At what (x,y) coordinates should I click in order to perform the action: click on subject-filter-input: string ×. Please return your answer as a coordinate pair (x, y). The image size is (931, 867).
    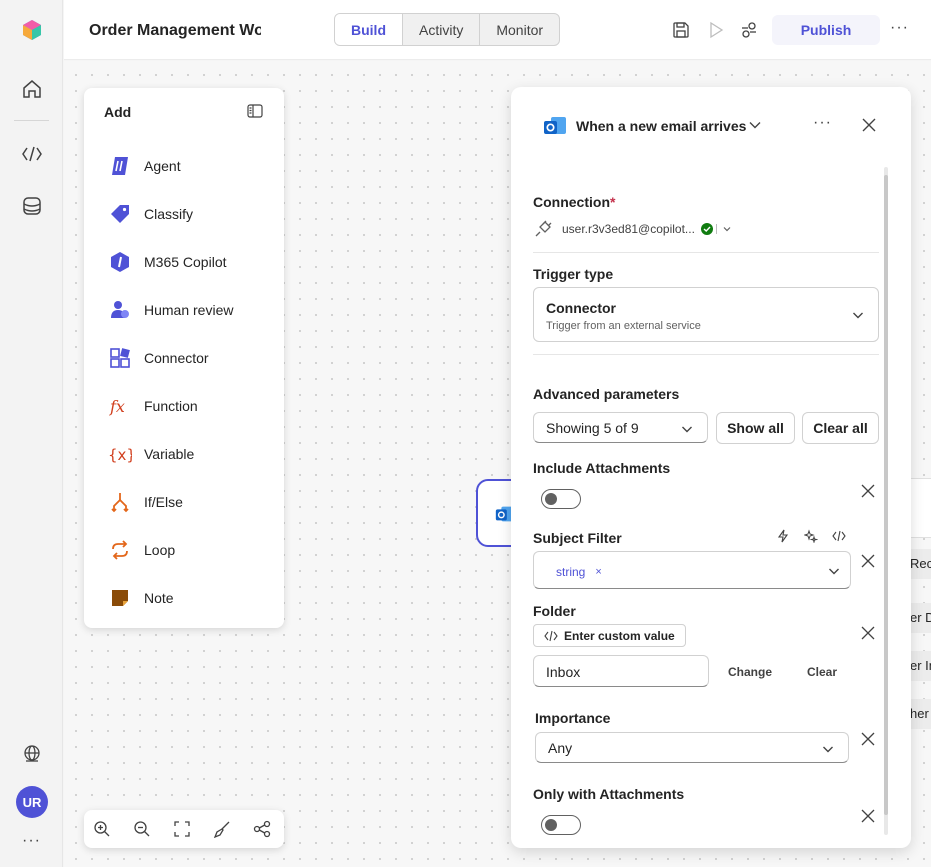
    Looking at the image, I should click on (692, 570).